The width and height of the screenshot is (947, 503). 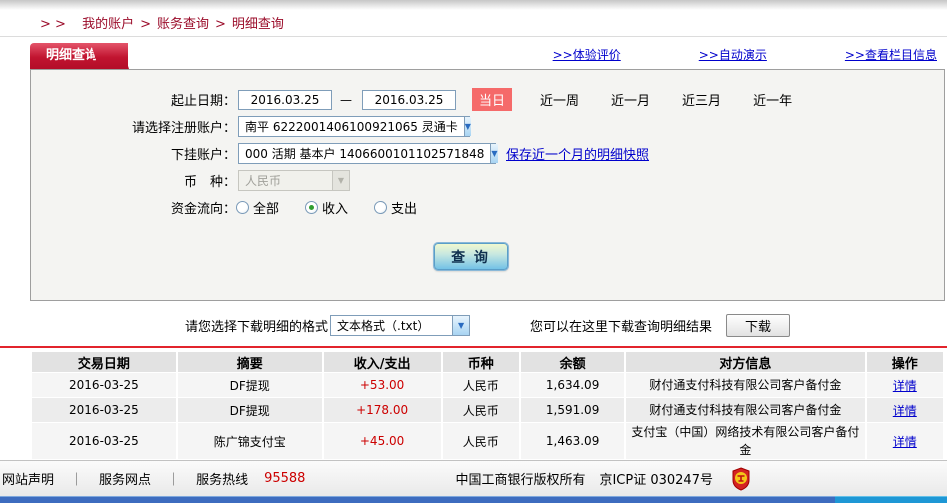 I want to click on table-header-row: 交易日期 摘要 收入/支出 币种 余额 对方信息 操作, so click(x=487, y=362).